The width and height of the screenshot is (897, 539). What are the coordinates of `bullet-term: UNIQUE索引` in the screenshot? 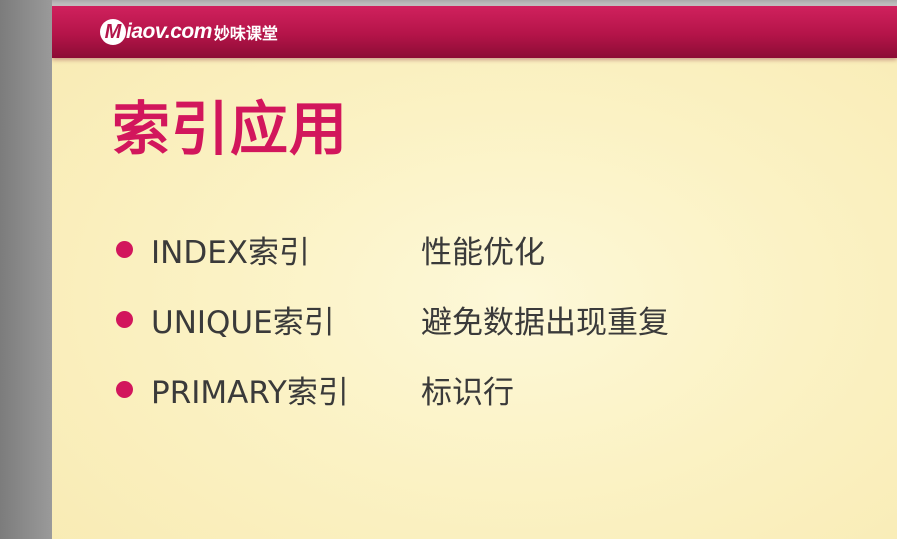 It's located at (243, 322).